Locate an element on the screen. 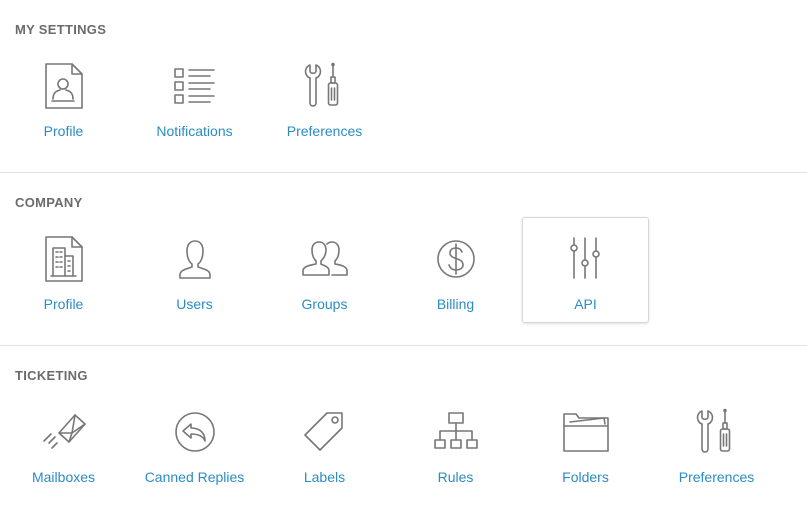 This screenshot has width=807, height=518. tile-my-profile: Profile is located at coordinates (63, 94).